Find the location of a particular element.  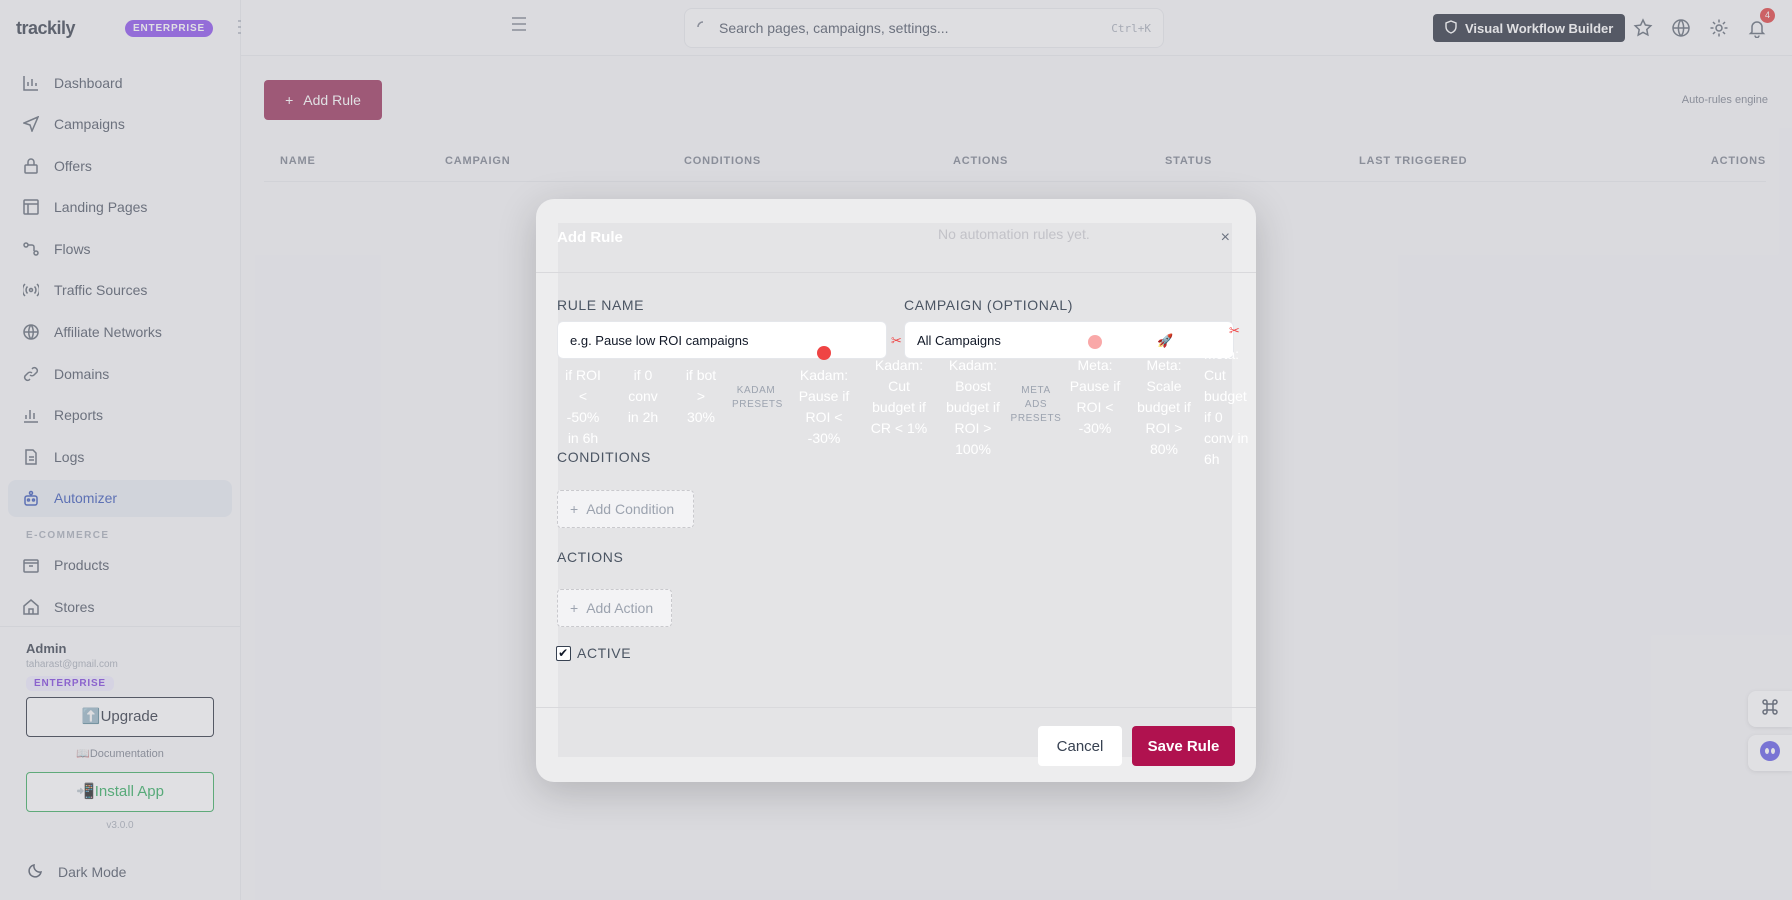

actions-label: ACTIONS is located at coordinates (590, 557).